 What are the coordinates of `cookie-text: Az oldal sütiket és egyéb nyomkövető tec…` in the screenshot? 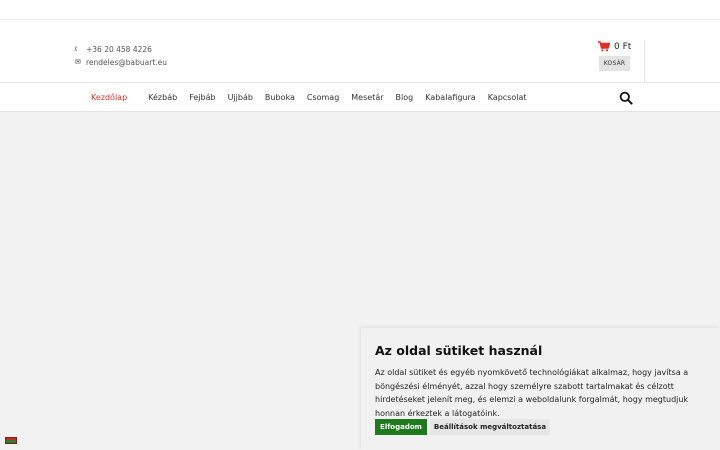 It's located at (532, 393).